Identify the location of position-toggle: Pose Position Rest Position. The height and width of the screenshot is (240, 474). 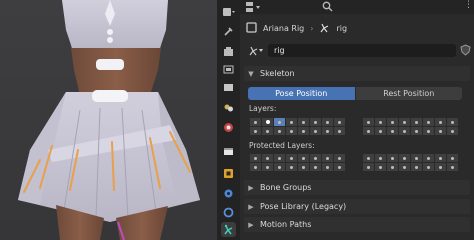
(355, 93).